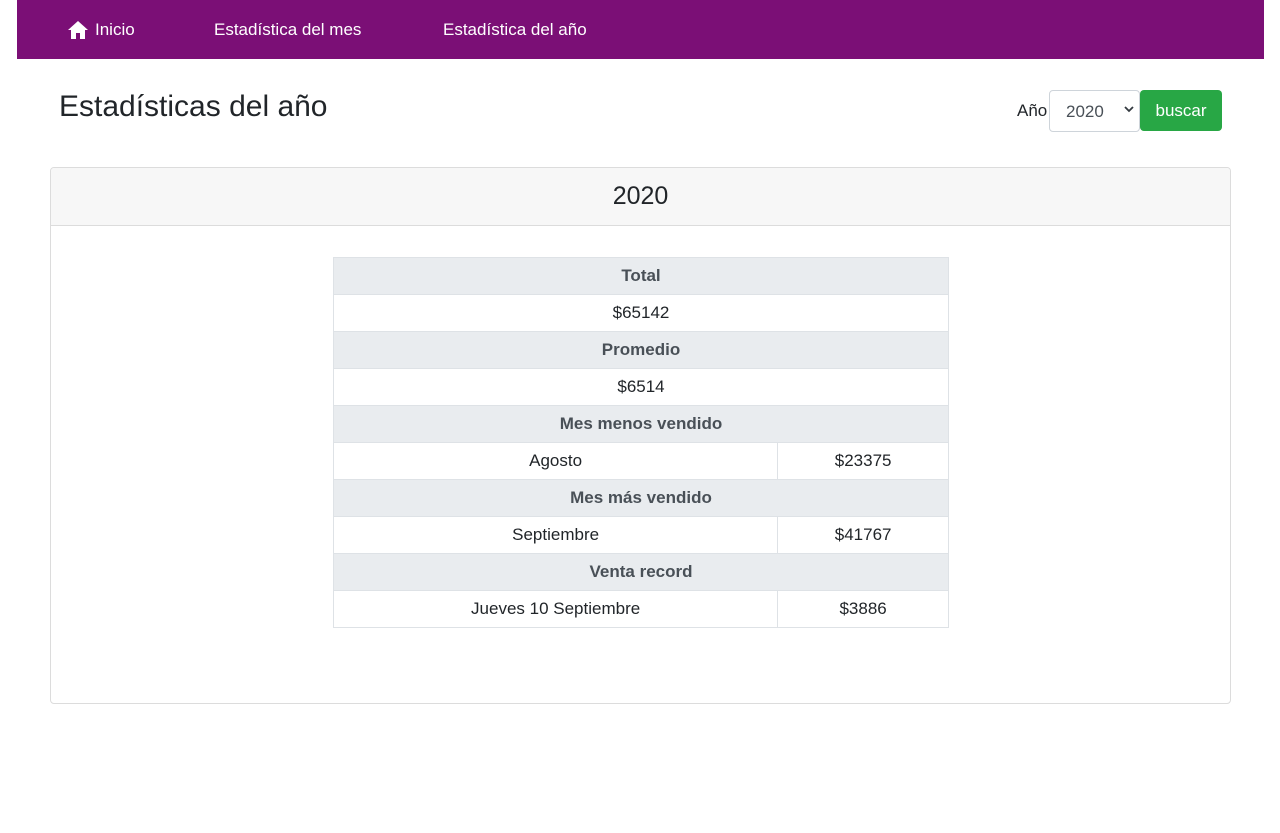  I want to click on nav-home-link: Inicio, so click(101, 30).